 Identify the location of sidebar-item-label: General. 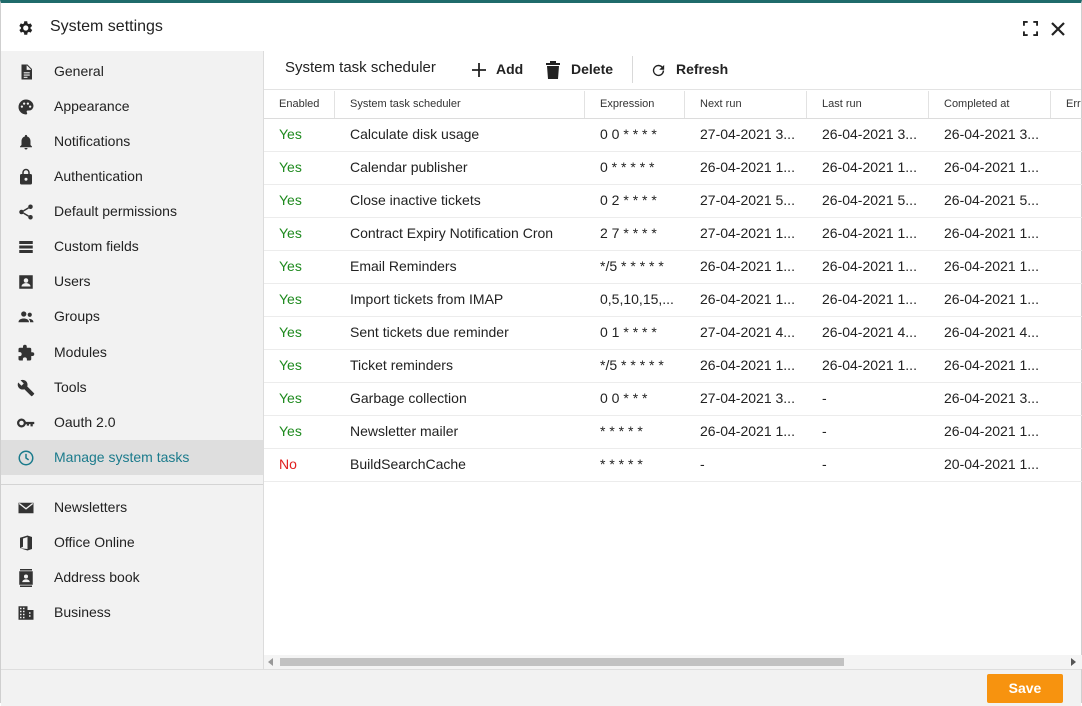
(79, 71).